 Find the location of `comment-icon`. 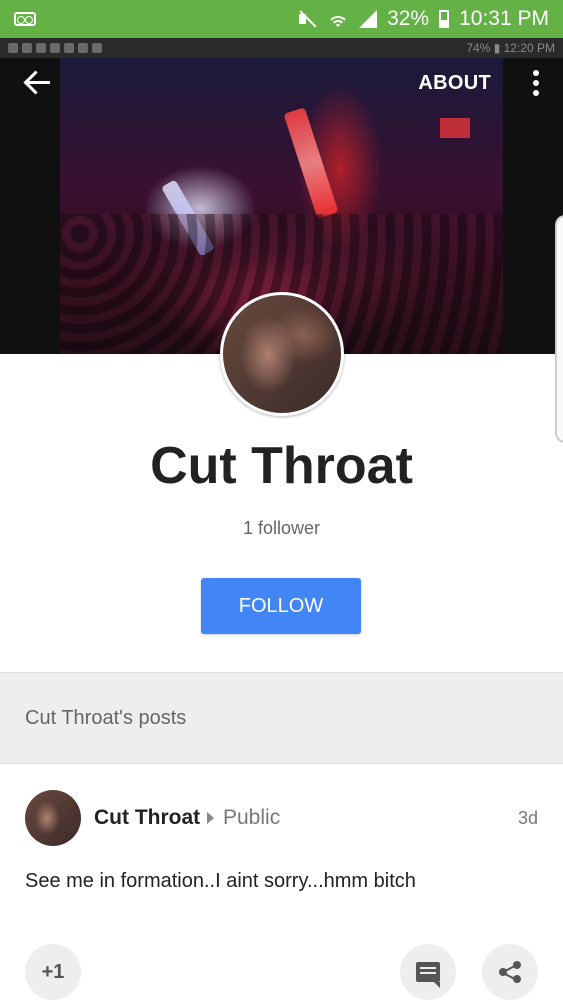

comment-icon is located at coordinates (428, 975).